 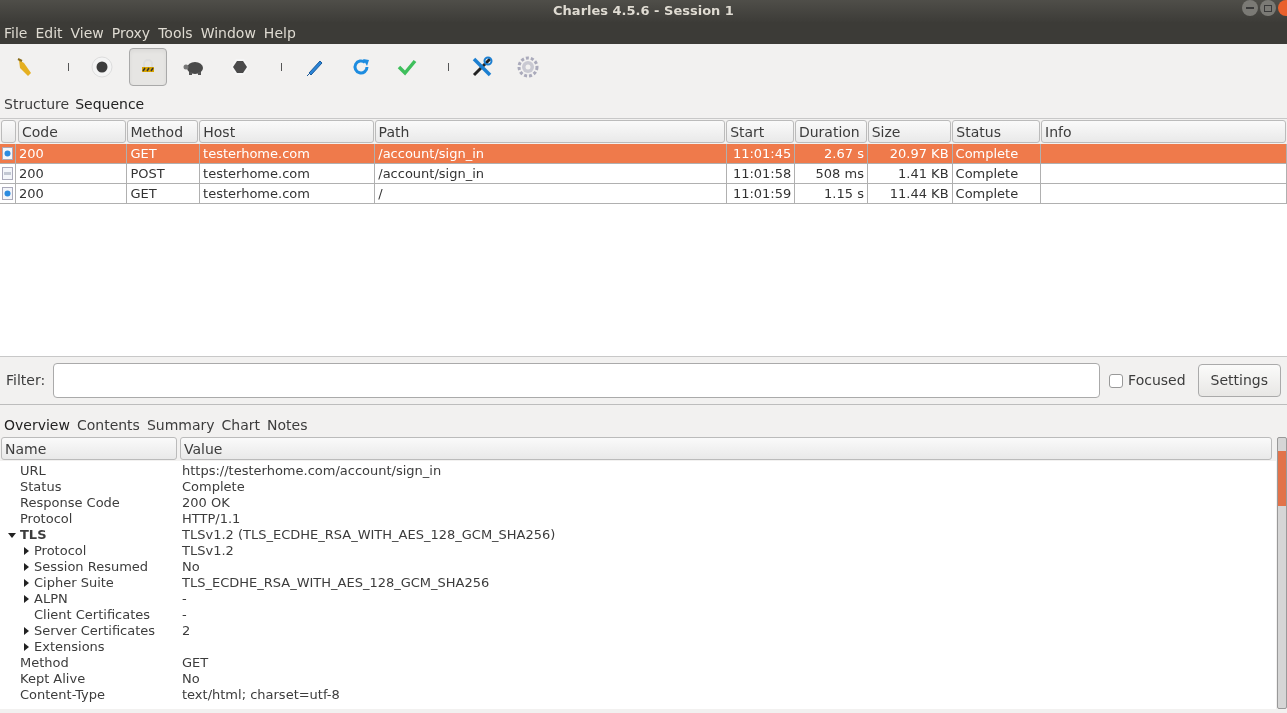 What do you see at coordinates (33, 535) in the screenshot?
I see `property-name: TLS` at bounding box center [33, 535].